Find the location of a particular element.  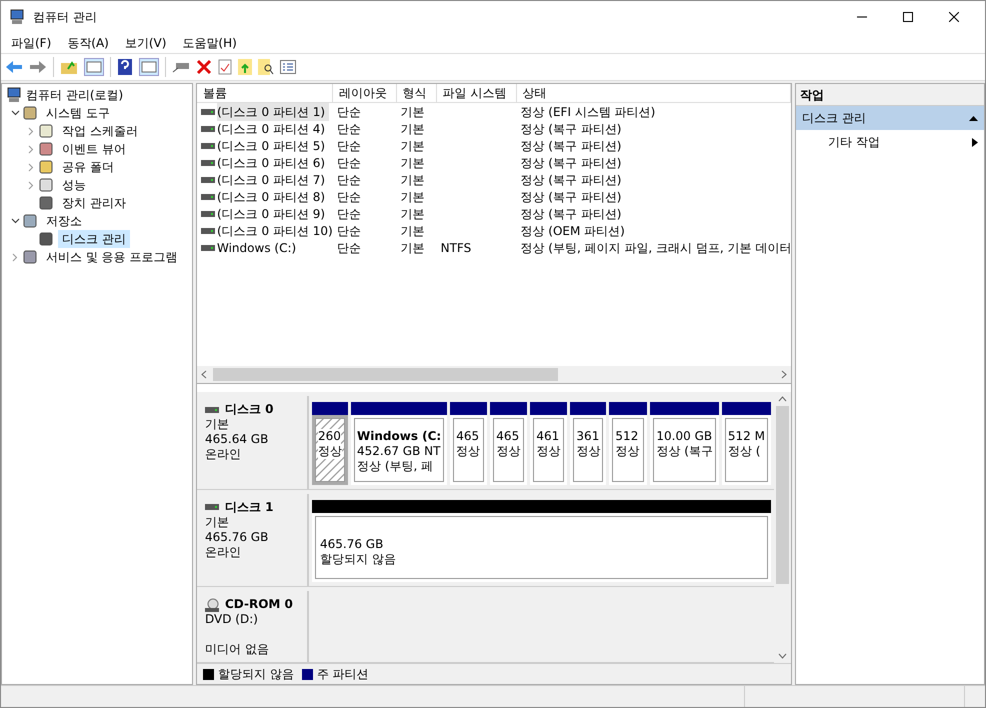

scroll-left-icon is located at coordinates (204, 374).